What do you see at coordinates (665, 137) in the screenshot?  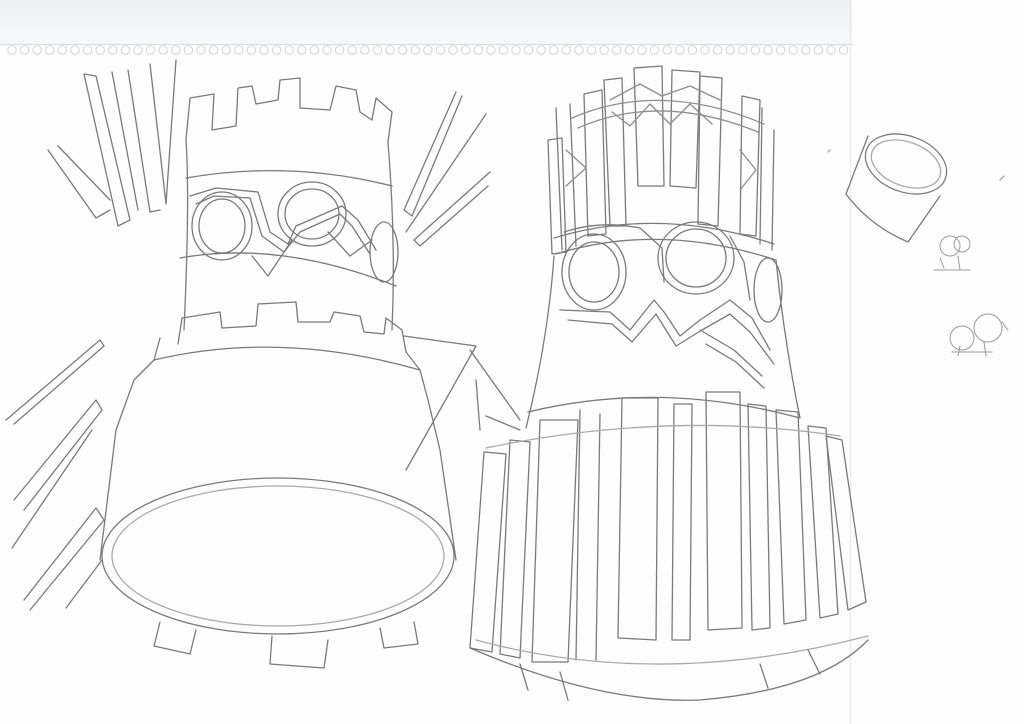 I see `right-knot-band` at bounding box center [665, 137].